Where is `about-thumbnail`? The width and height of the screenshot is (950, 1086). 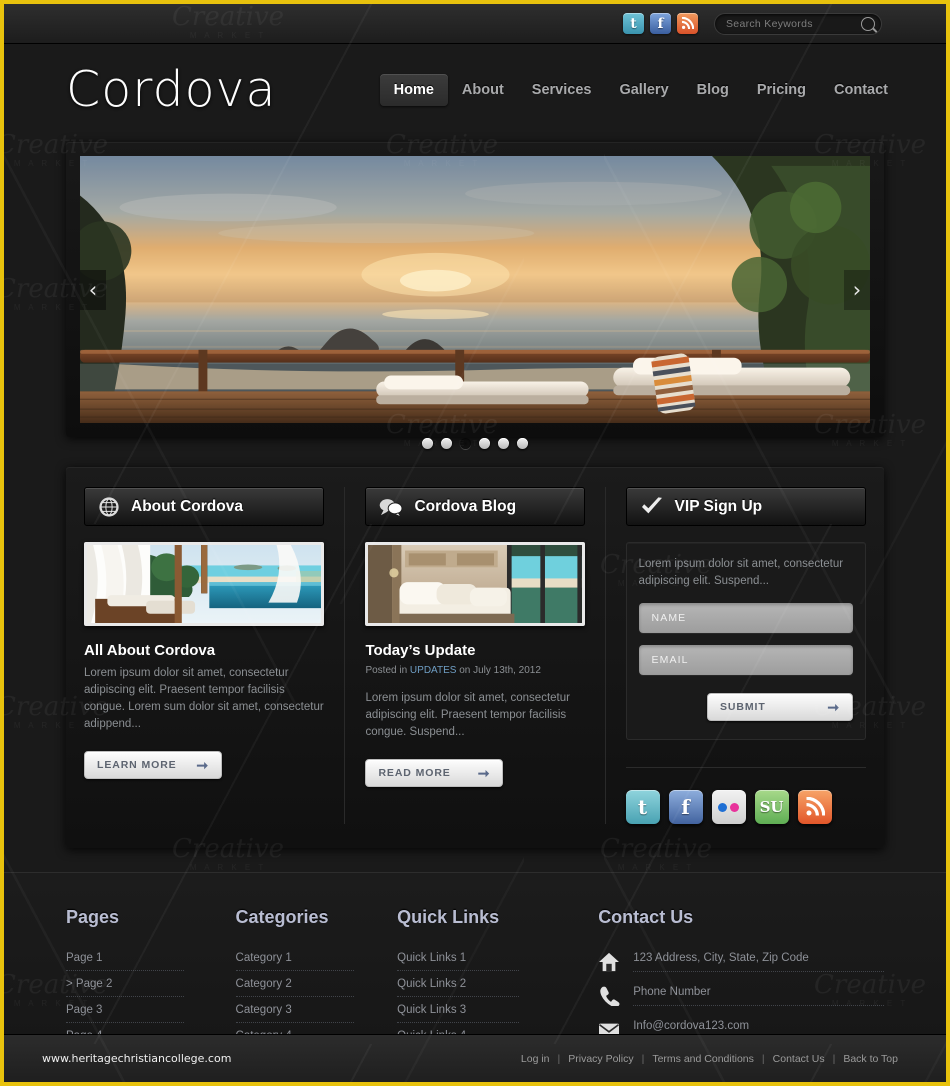
about-thumbnail is located at coordinates (204, 584).